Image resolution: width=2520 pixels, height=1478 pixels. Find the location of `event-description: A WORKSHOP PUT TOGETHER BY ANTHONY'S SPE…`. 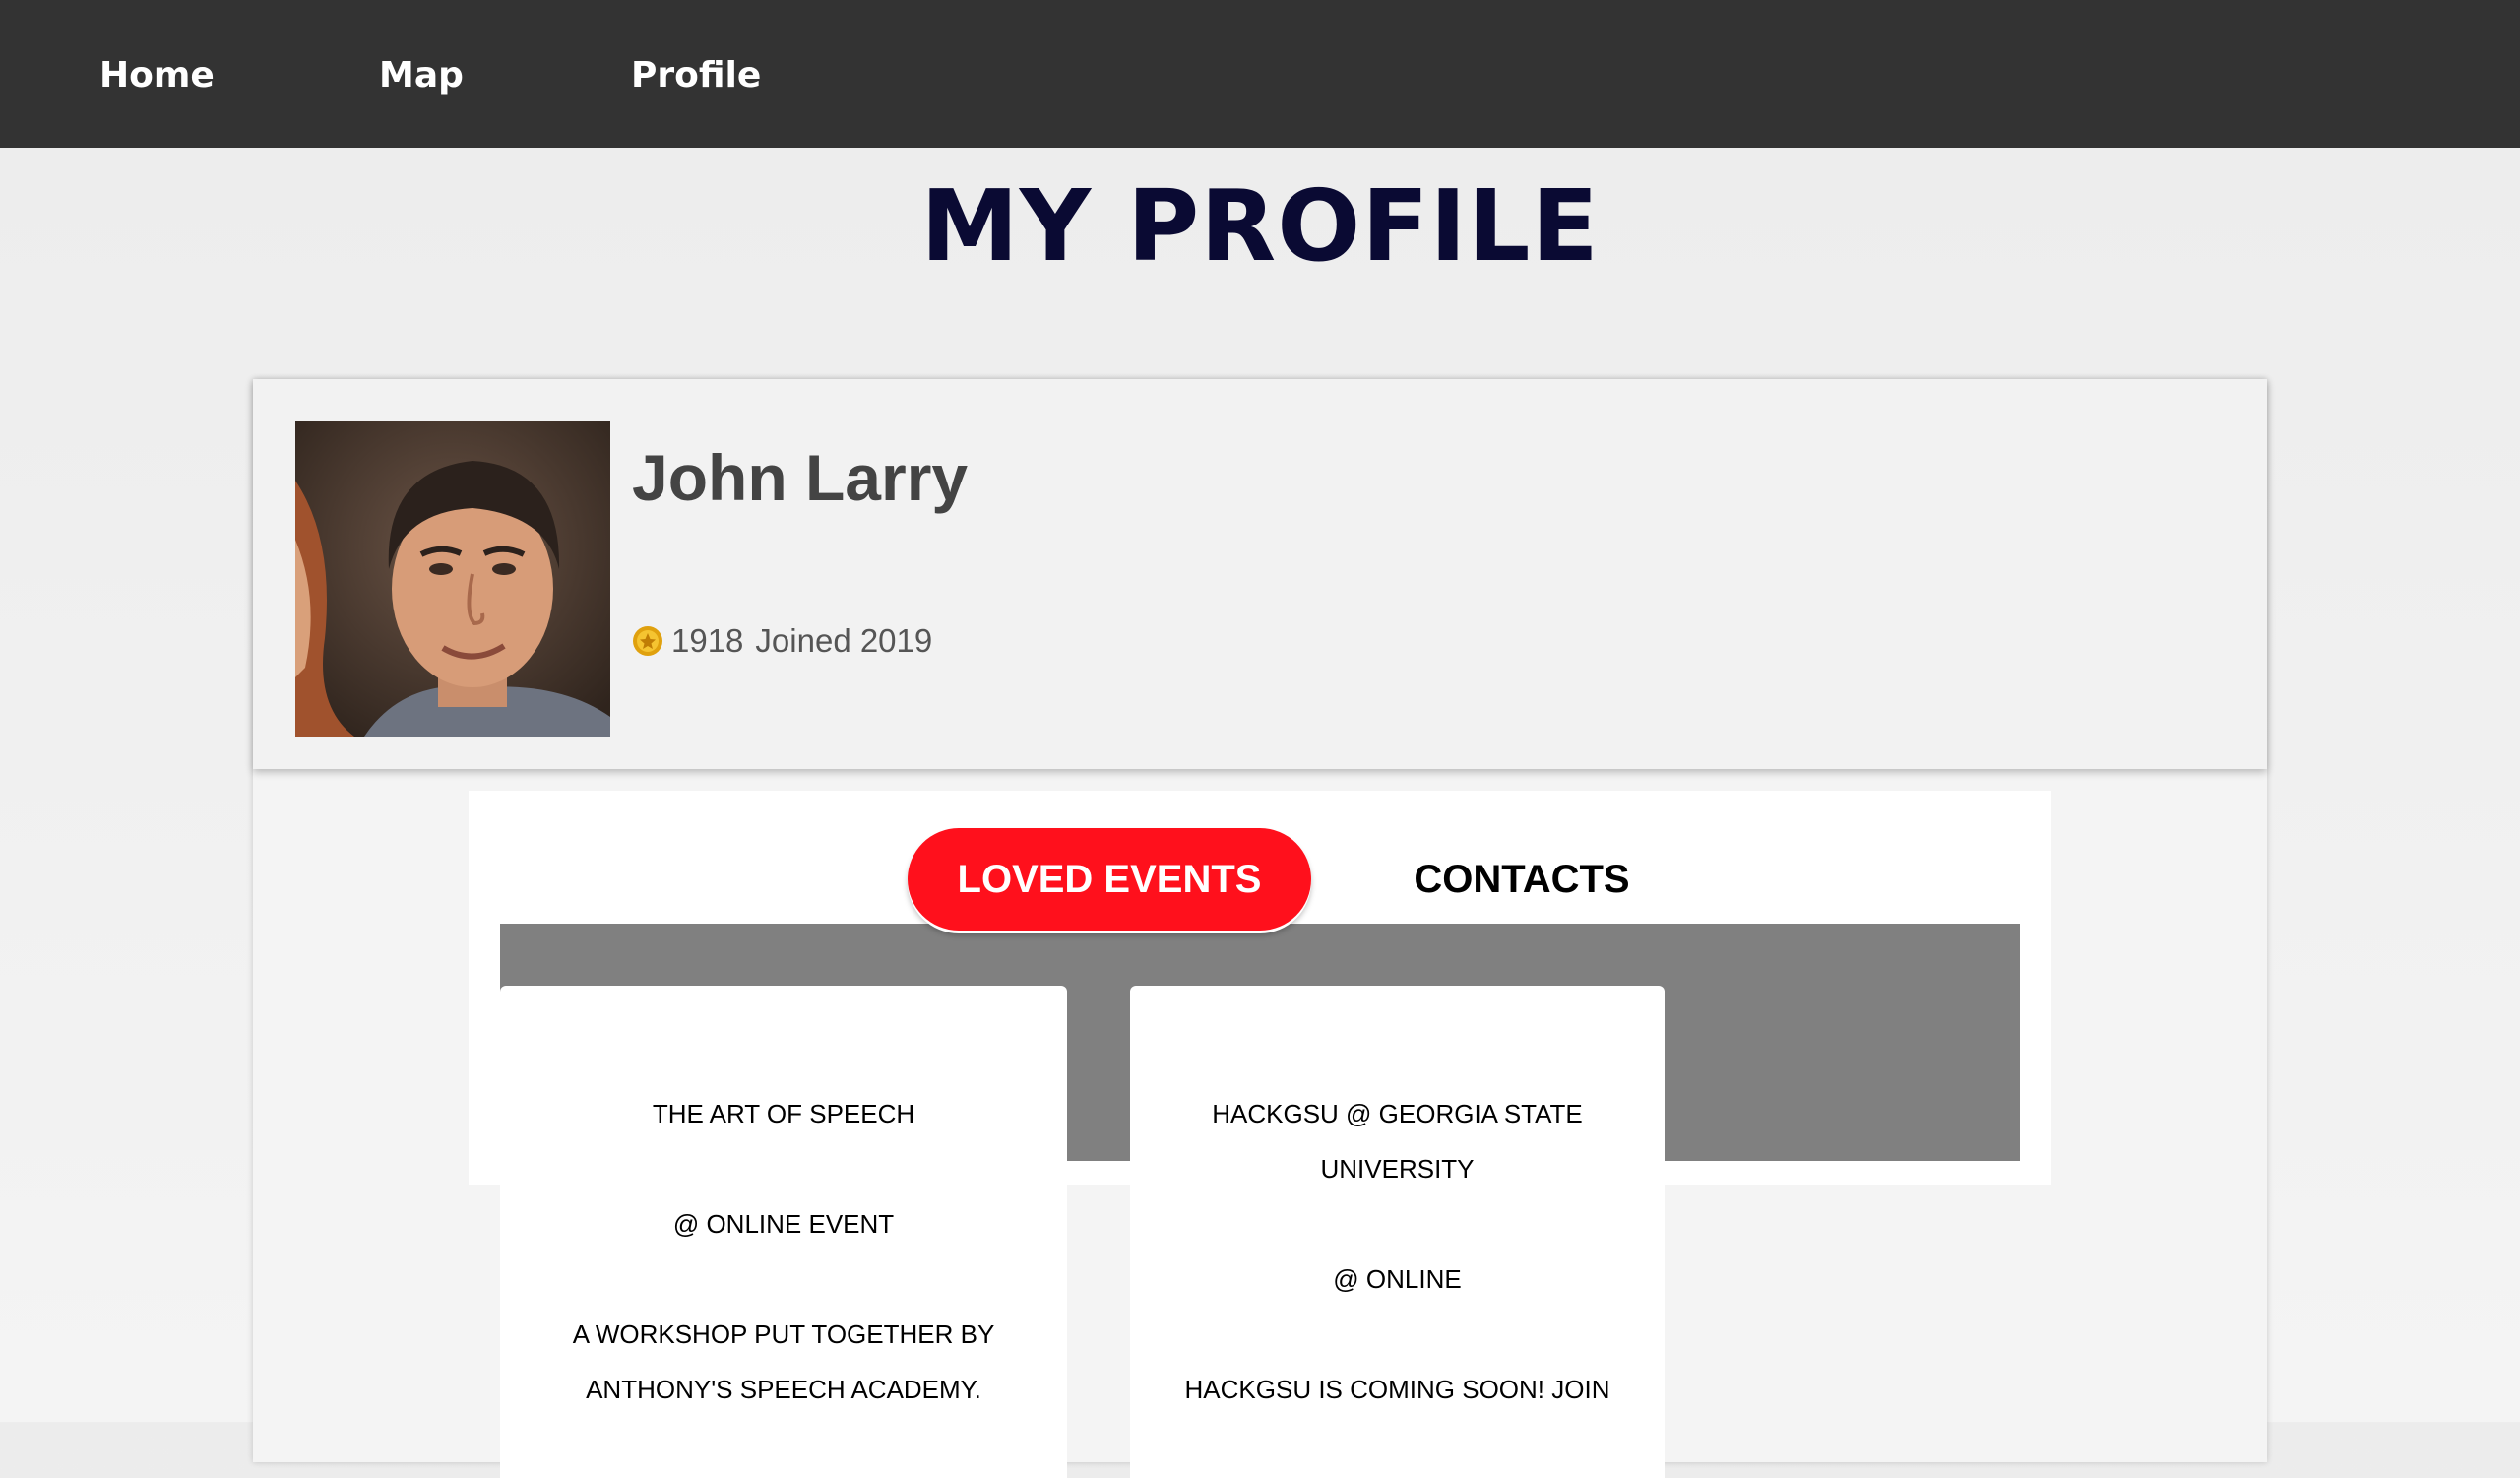

event-description: A WORKSHOP PUT TOGETHER BY ANTHONY'S SPE… is located at coordinates (783, 1361).